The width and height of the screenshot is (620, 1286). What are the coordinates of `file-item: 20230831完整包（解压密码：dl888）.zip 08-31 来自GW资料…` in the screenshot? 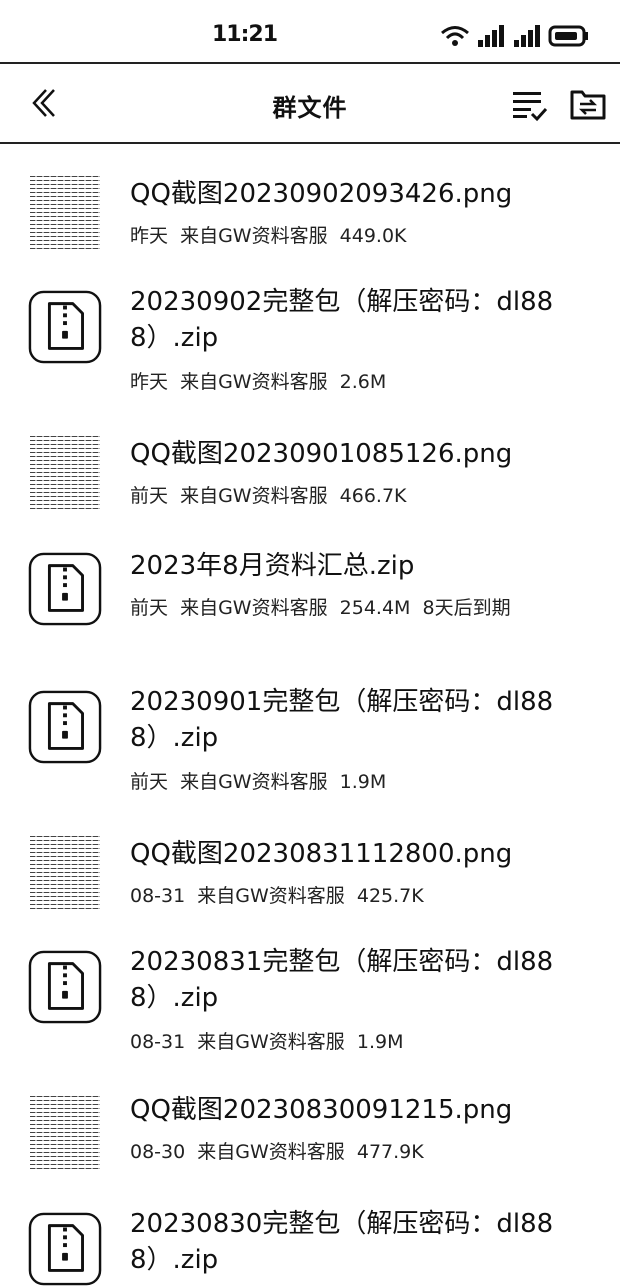 It's located at (310, 1009).